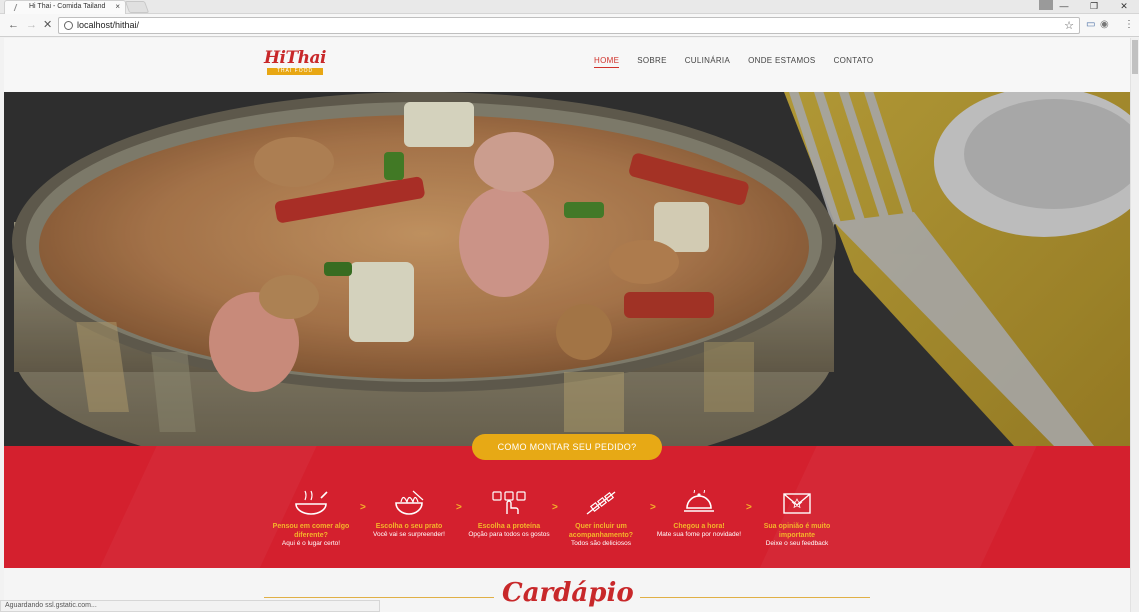 The width and height of the screenshot is (1139, 612). What do you see at coordinates (311, 502) in the screenshot?
I see `wok-icon` at bounding box center [311, 502].